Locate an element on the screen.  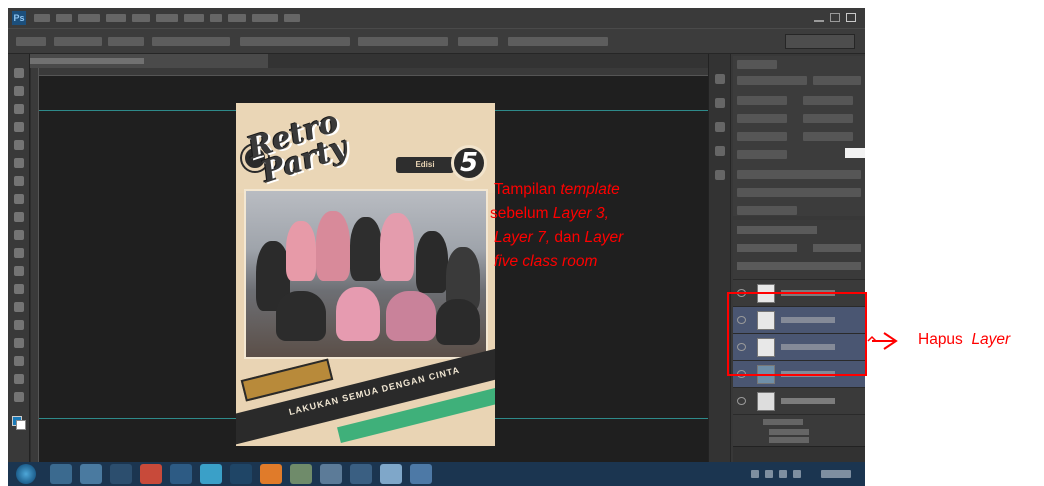
tracking-field is located at coordinates (828, 118).